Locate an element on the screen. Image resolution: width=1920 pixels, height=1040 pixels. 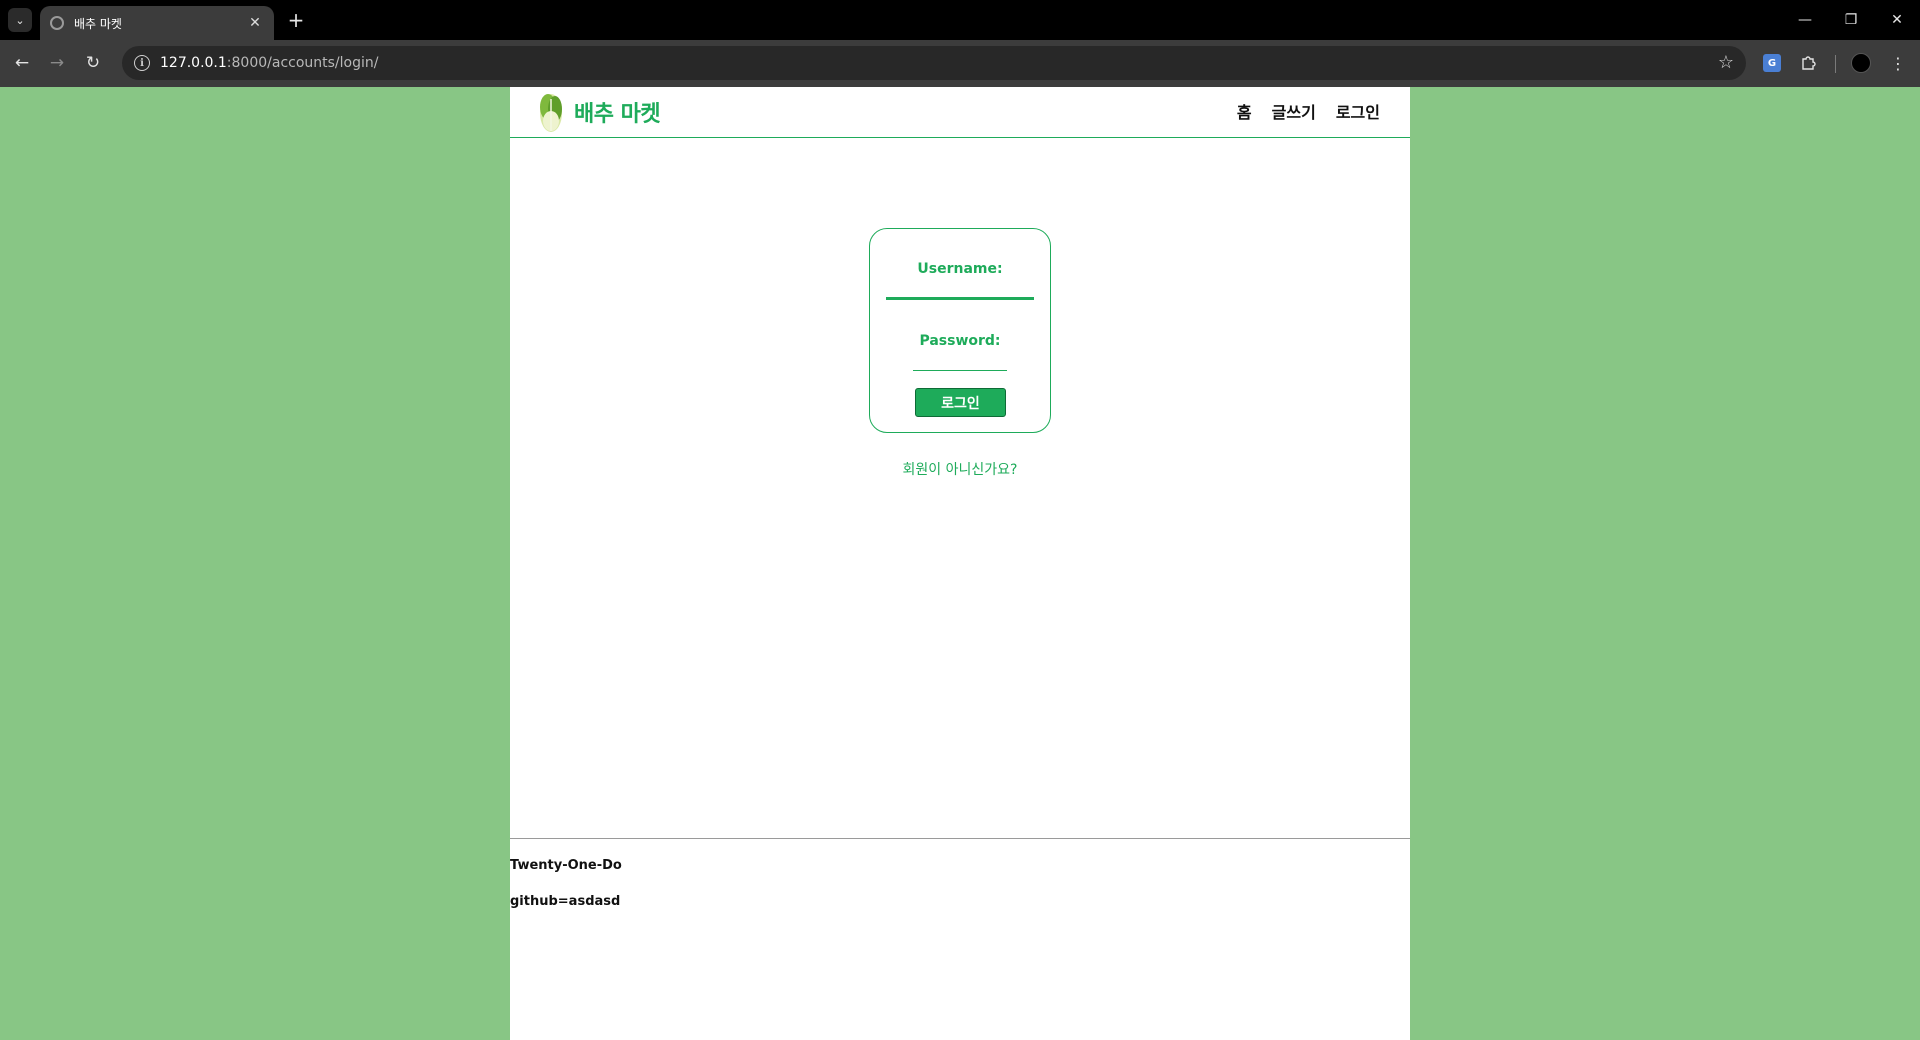
back-icon: ← is located at coordinates (22, 63).